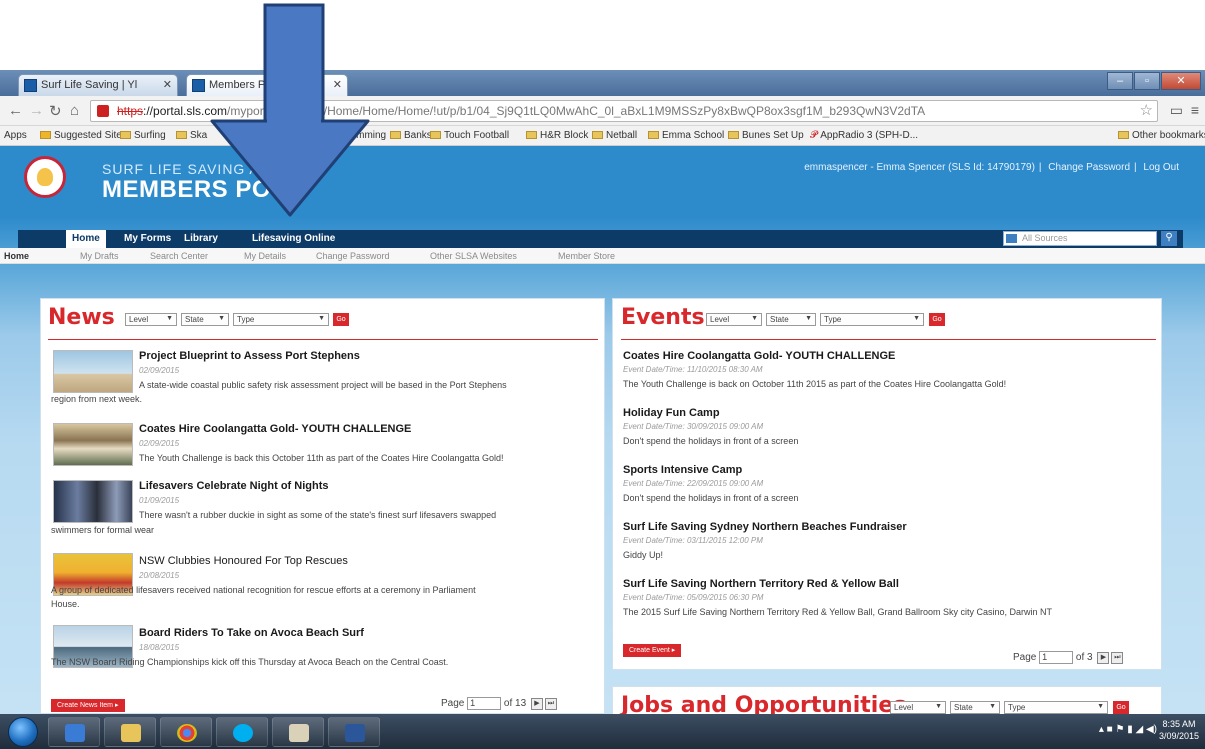 This screenshot has height=749, width=1205. Describe the element at coordinates (298, 732) in the screenshot. I see `folder-app-icon` at that location.